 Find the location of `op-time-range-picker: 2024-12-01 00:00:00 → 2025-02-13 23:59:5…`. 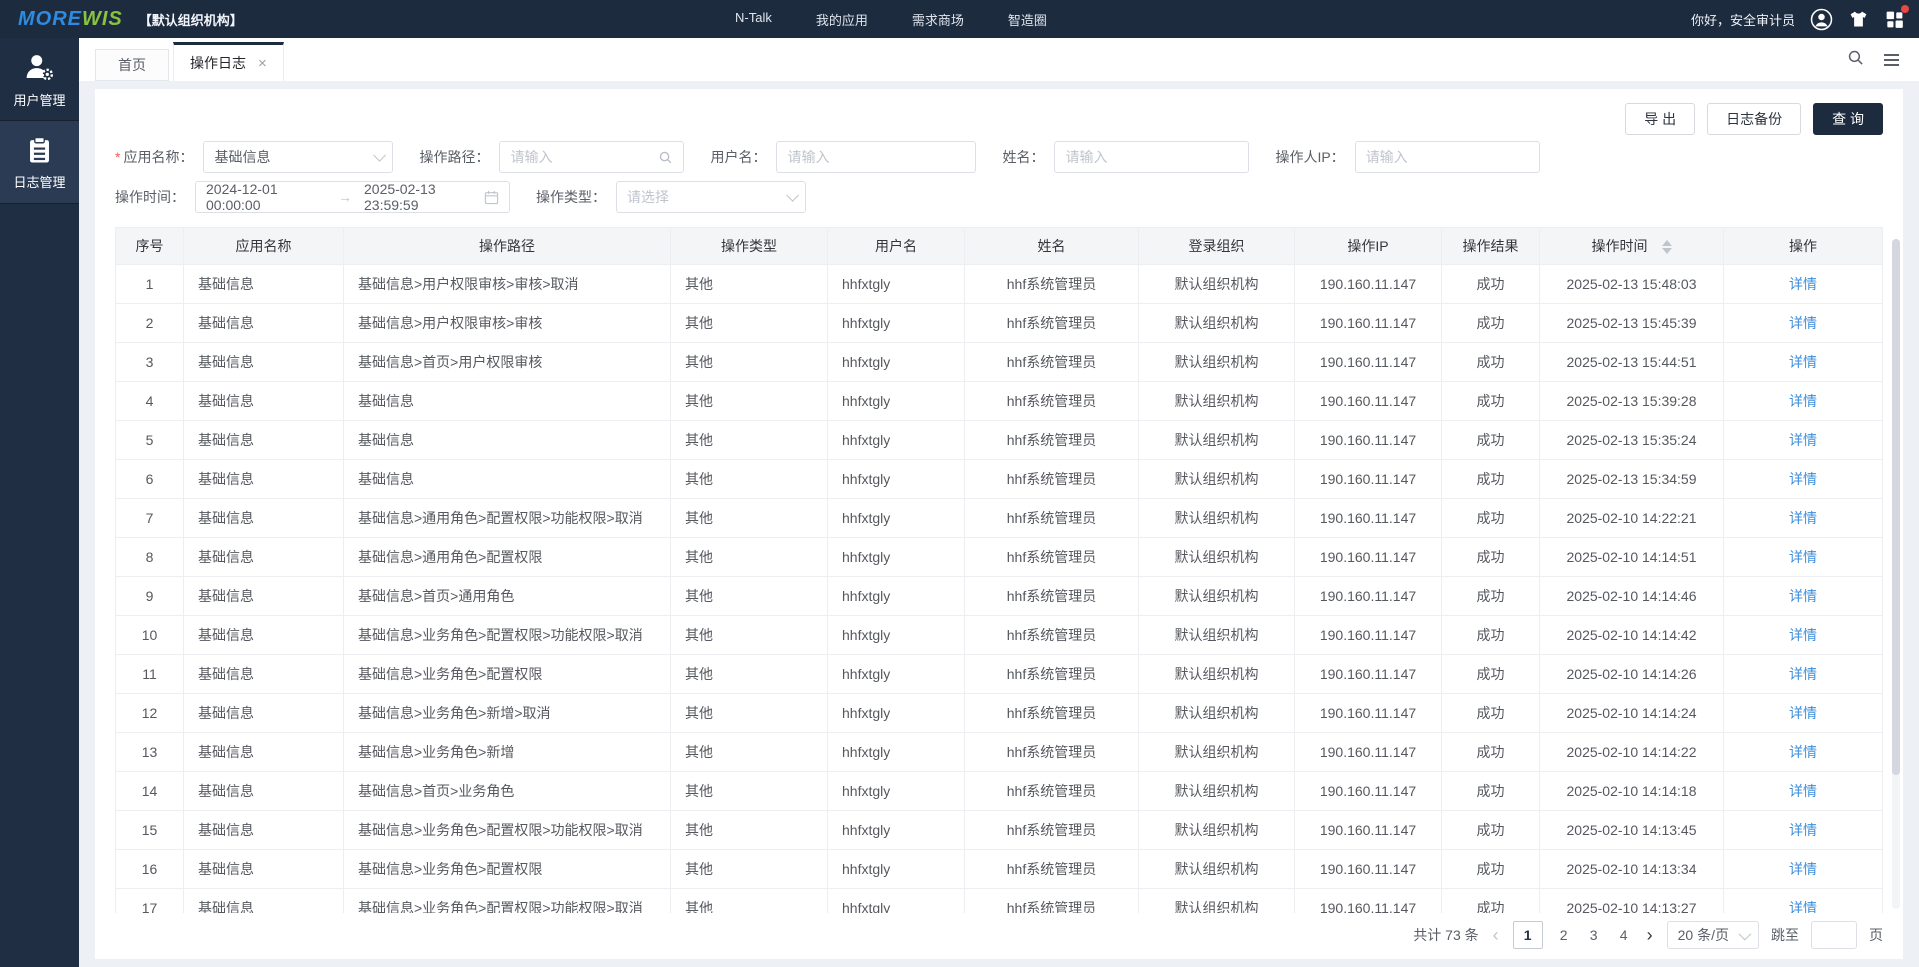

op-time-range-picker: 2024-12-01 00:00:00 → 2025-02-13 23:59:5… is located at coordinates (352, 197).